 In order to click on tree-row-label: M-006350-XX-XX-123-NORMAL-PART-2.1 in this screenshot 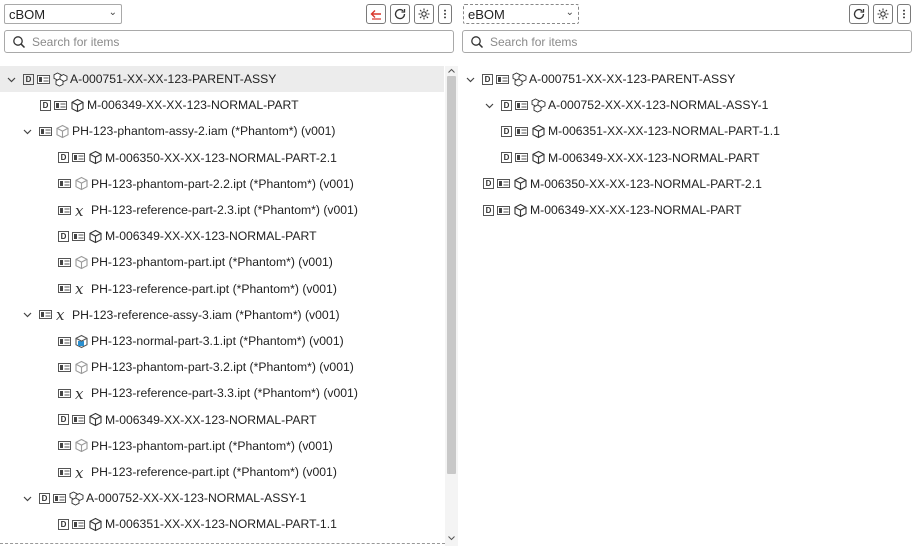, I will do `click(646, 183)`.